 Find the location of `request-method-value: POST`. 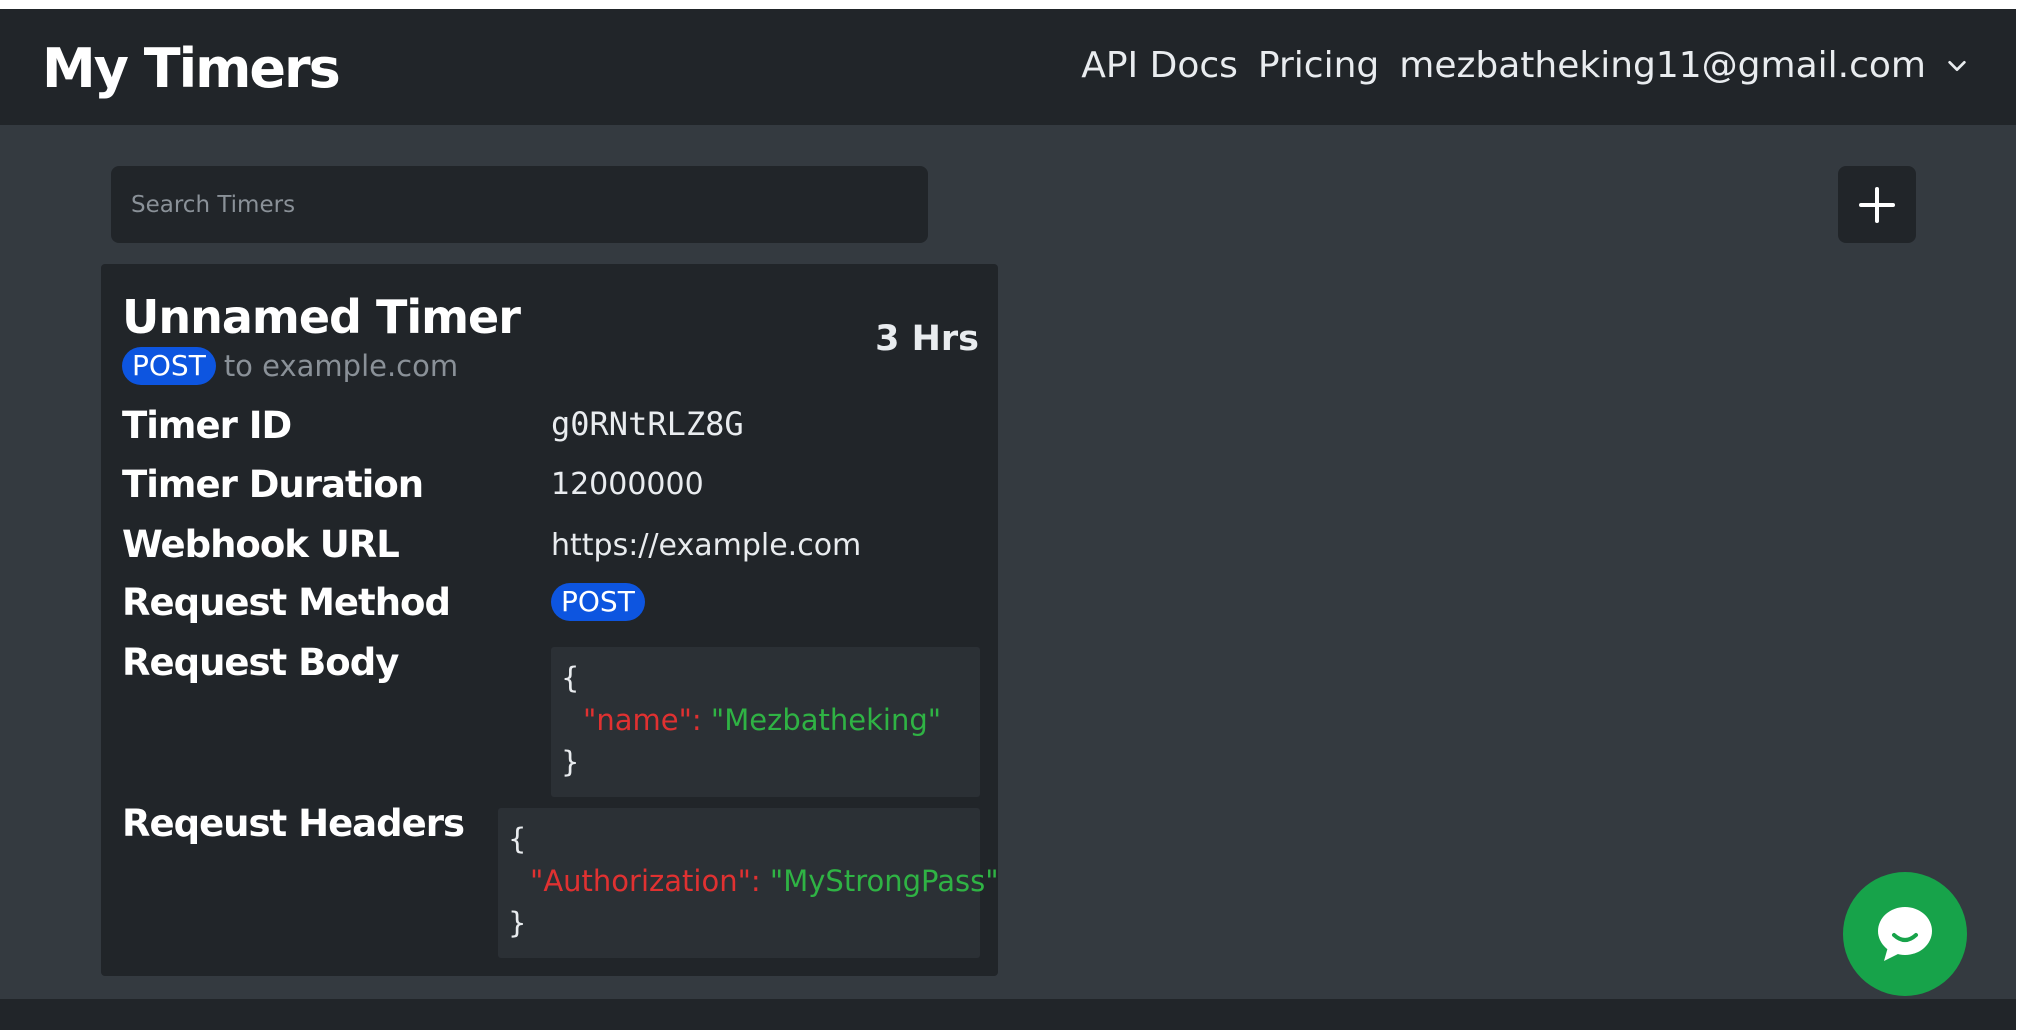

request-method-value: POST is located at coordinates (598, 602).